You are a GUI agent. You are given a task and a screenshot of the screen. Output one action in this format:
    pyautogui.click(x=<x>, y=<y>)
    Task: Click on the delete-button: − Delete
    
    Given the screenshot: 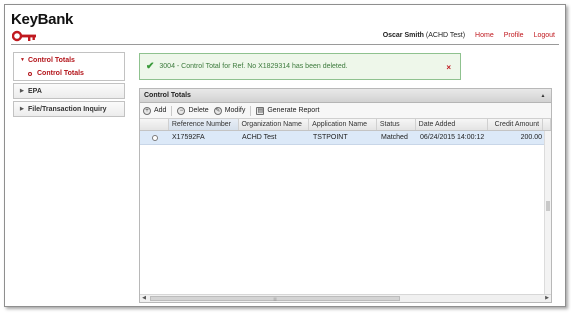 What is the action you would take?
    pyautogui.click(x=193, y=110)
    